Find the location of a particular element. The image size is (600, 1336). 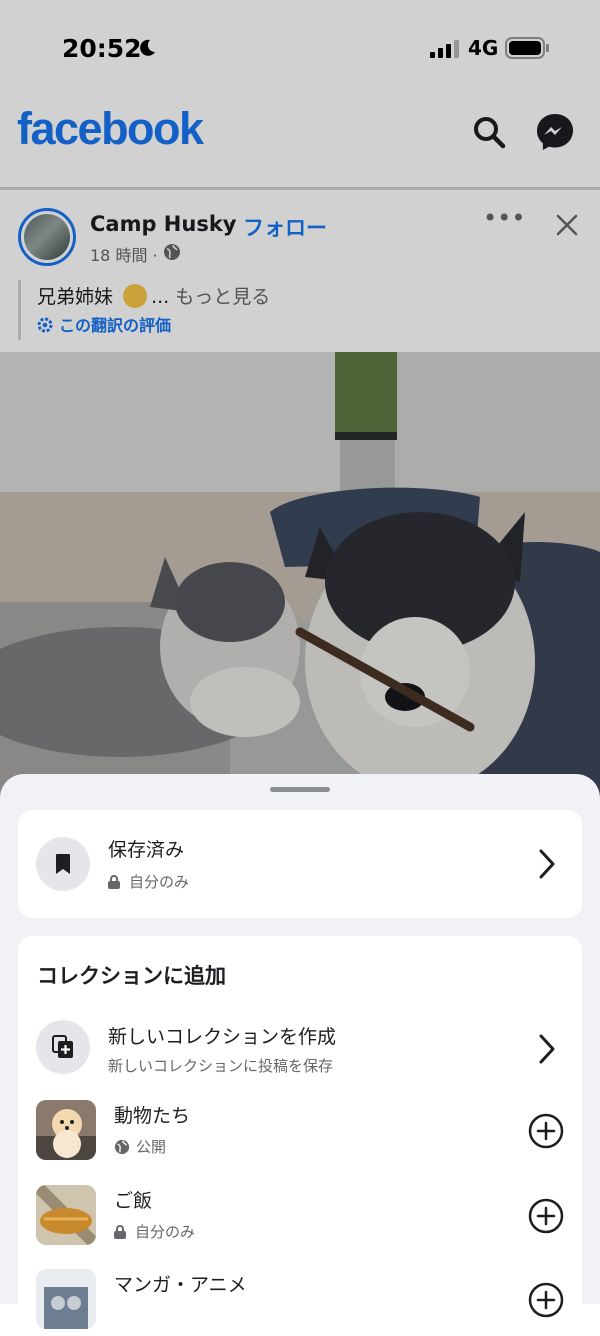

smile-emoji-icon is located at coordinates (135, 296).